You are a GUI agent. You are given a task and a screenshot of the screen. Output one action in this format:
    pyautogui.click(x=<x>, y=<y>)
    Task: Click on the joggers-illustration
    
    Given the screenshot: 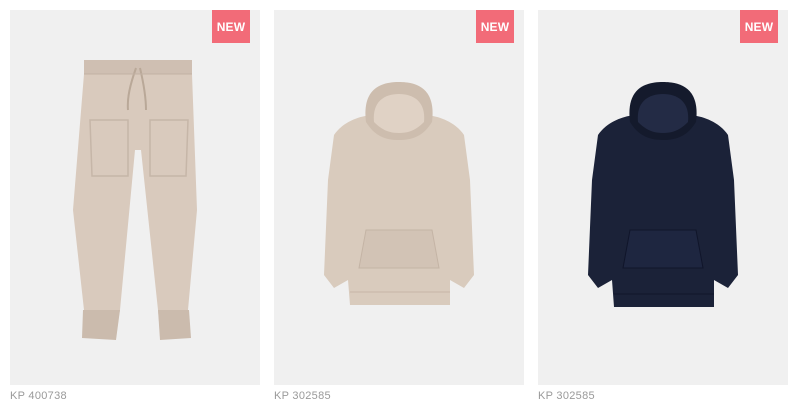 What is the action you would take?
    pyautogui.click(x=135, y=200)
    